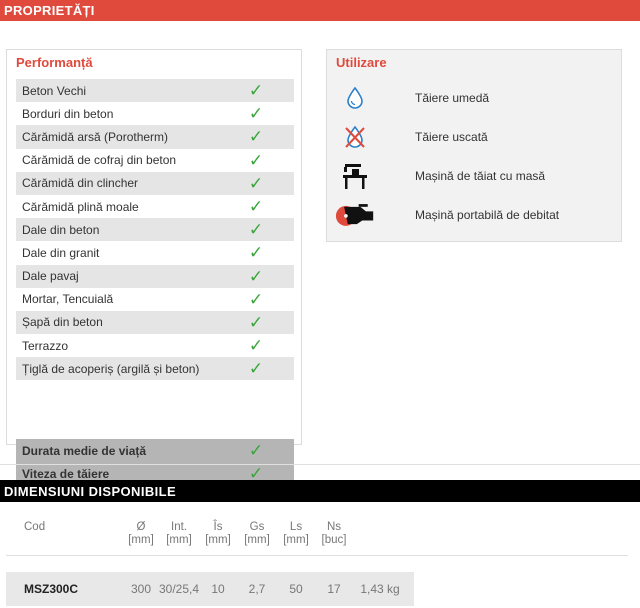  Describe the element at coordinates (155, 206) in the screenshot. I see `list-item: Cărămidă plină moale ✓` at that location.